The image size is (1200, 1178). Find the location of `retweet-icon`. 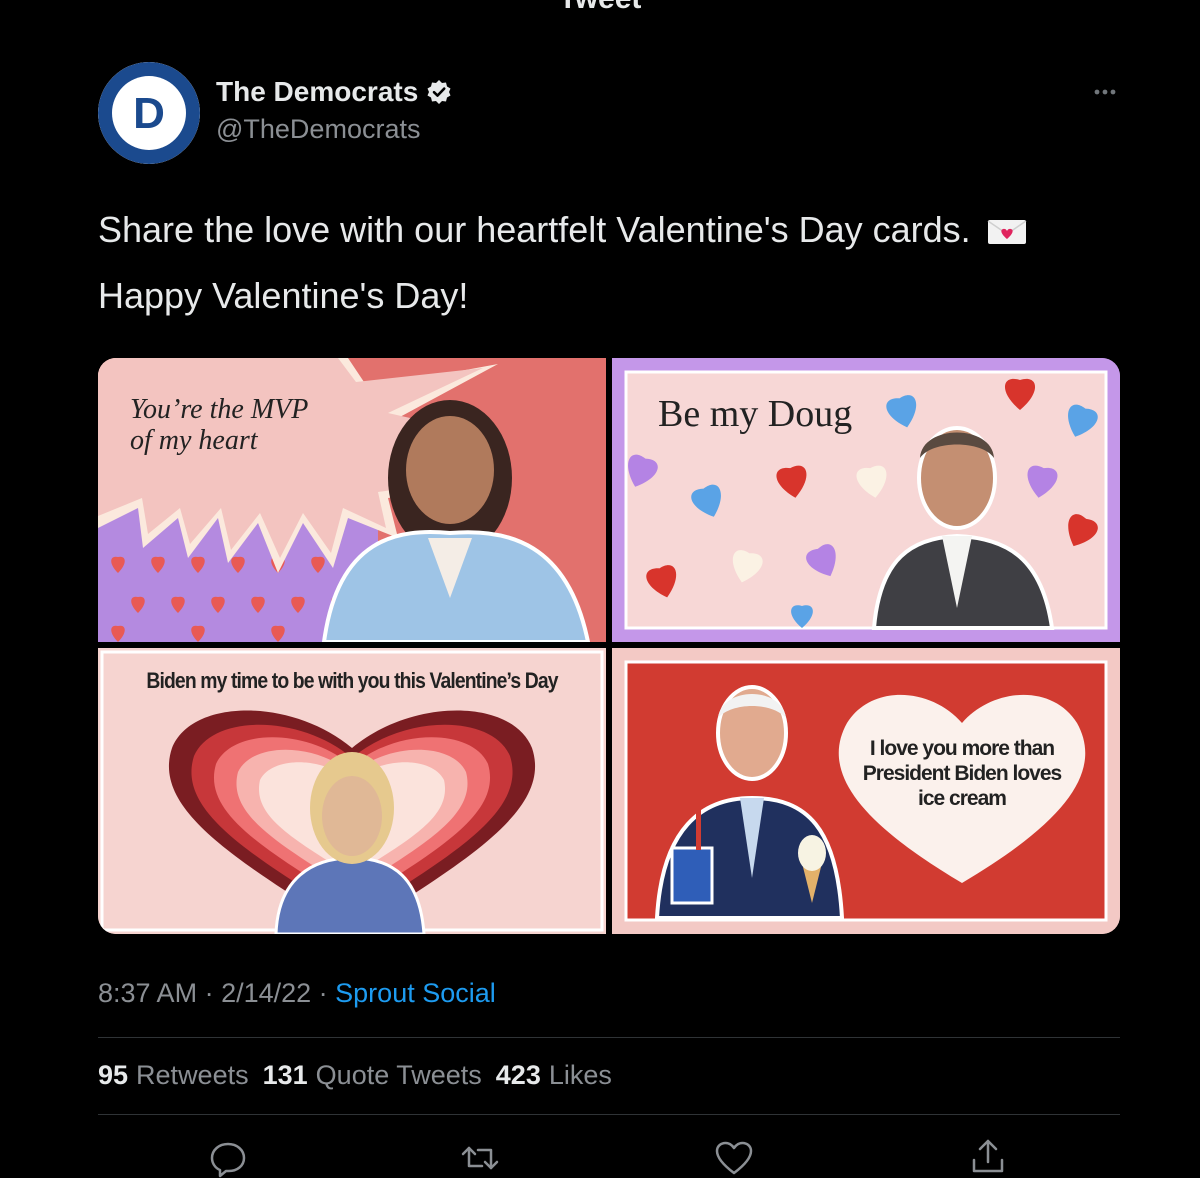

retweet-icon is located at coordinates (480, 1158).